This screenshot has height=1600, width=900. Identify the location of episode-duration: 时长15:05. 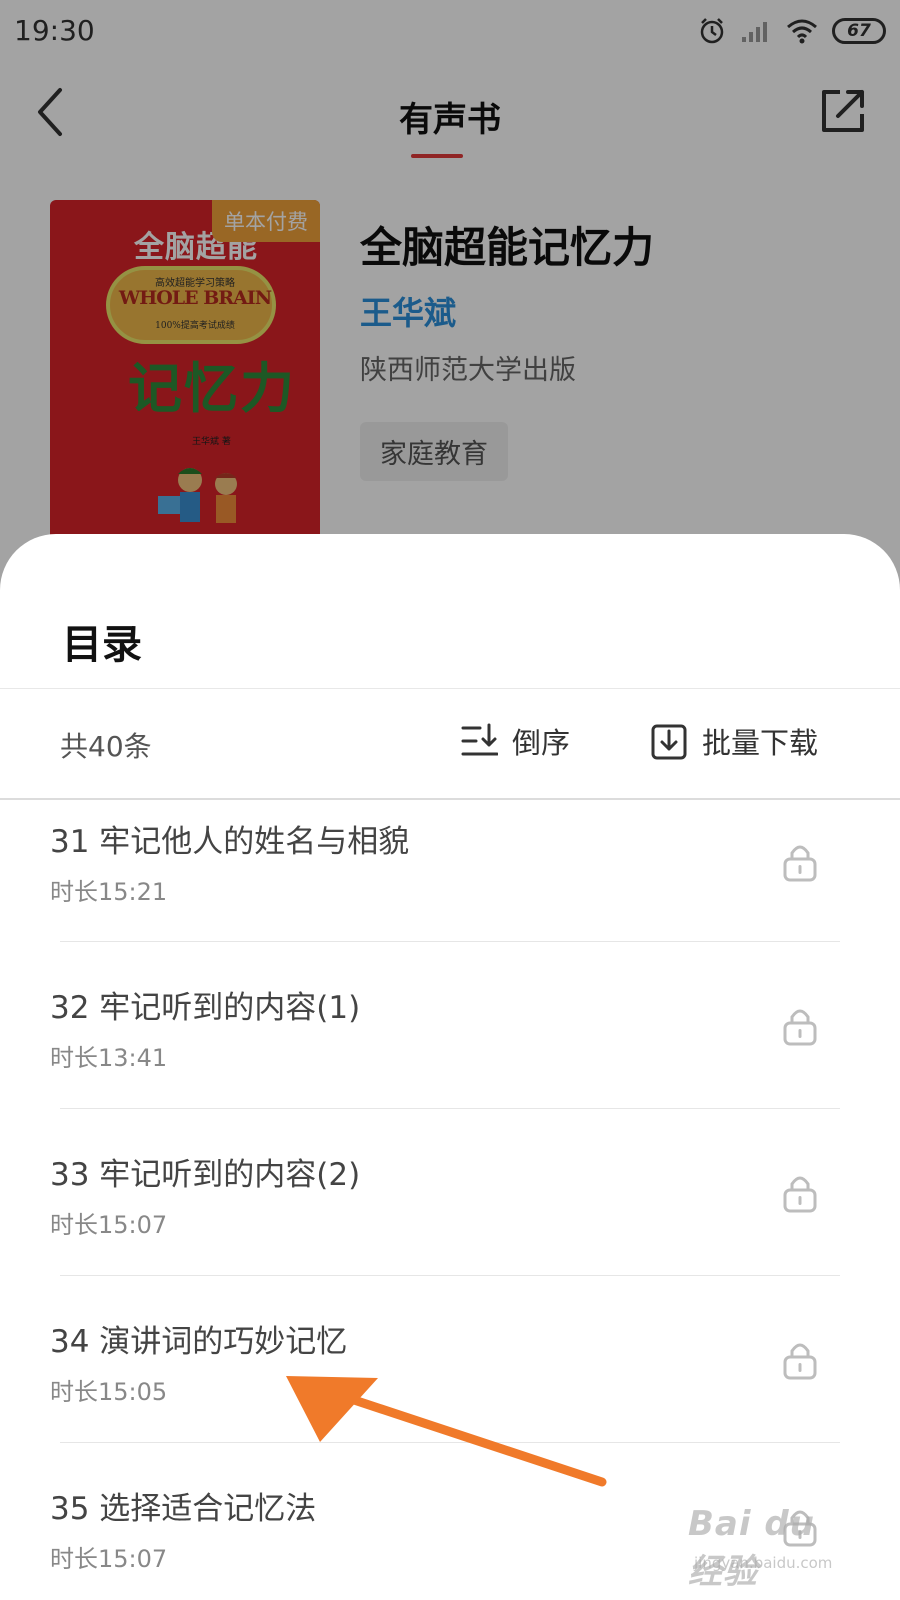
(109, 1392).